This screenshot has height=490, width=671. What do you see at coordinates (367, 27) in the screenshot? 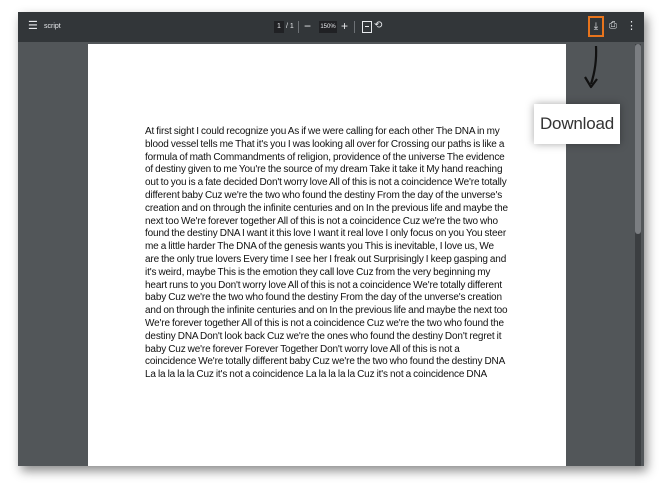
I see `fit-page-icon` at bounding box center [367, 27].